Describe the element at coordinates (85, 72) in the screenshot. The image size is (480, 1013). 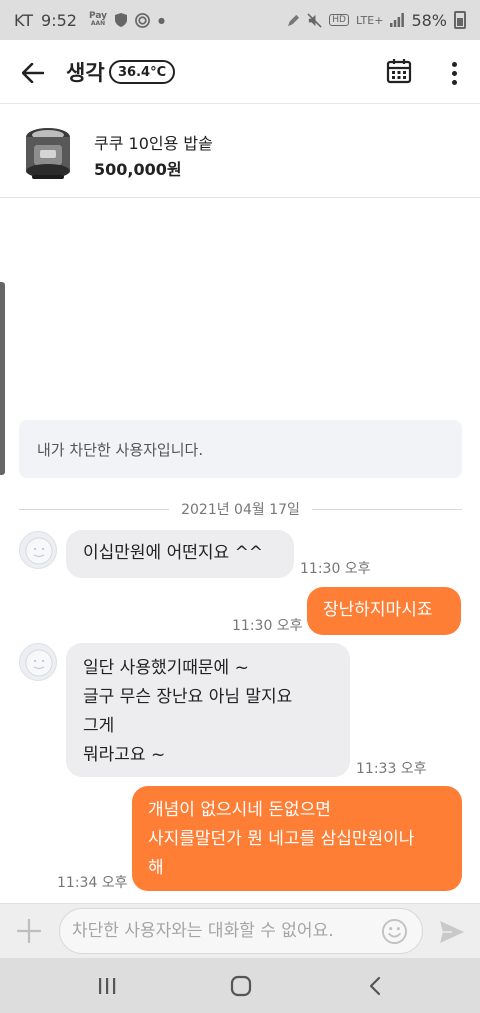
I see `chat-partner-name: 생각` at that location.